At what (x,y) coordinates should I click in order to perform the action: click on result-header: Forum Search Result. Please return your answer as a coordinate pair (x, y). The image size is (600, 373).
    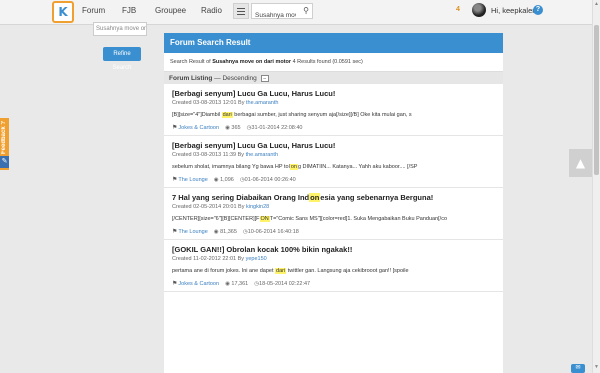
    Looking at the image, I should click on (333, 43).